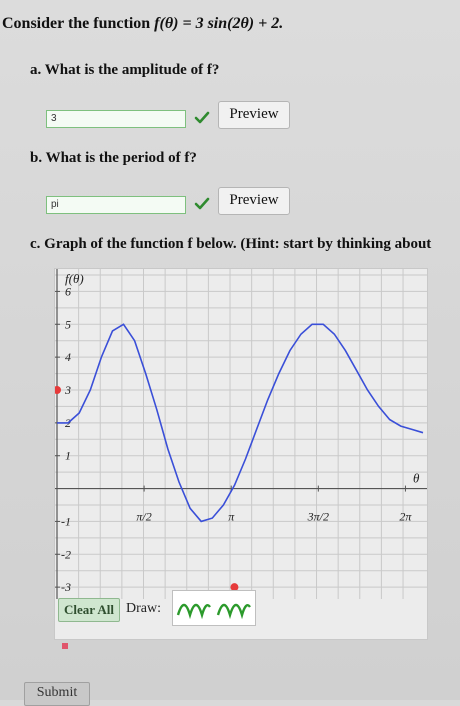 The width and height of the screenshot is (460, 706). What do you see at coordinates (416, 478) in the screenshot?
I see `x-axis-label: θ` at bounding box center [416, 478].